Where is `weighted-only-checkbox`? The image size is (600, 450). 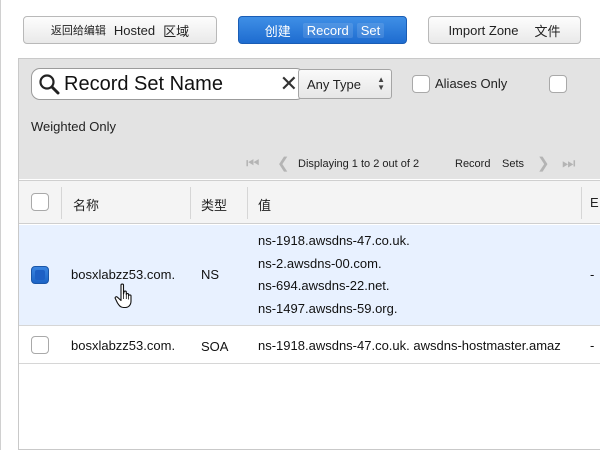 weighted-only-checkbox is located at coordinates (558, 84).